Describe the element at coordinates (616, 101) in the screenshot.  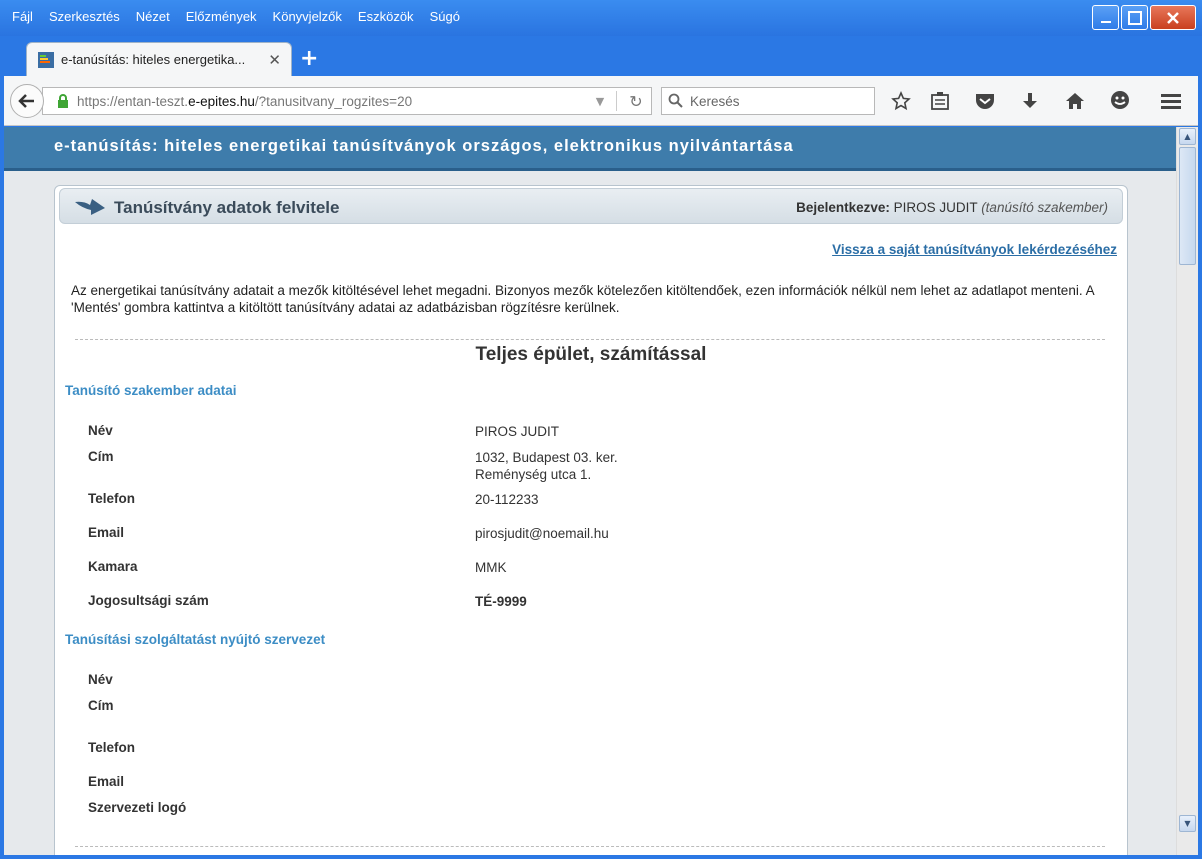
I see `url-separator` at that location.